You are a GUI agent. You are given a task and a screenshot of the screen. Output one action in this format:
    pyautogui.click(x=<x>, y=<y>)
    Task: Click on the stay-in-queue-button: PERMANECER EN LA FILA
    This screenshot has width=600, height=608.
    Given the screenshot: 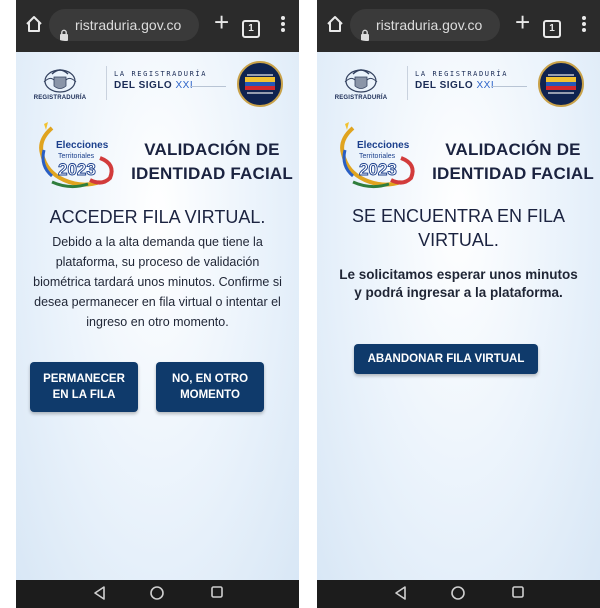 What is the action you would take?
    pyautogui.click(x=84, y=387)
    